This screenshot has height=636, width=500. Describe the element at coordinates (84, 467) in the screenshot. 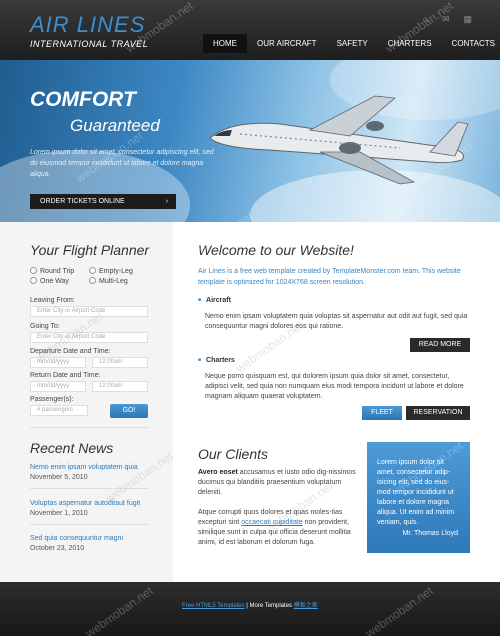

I see `news-item-link: Nemo enim ipsam voluptatem quia` at that location.